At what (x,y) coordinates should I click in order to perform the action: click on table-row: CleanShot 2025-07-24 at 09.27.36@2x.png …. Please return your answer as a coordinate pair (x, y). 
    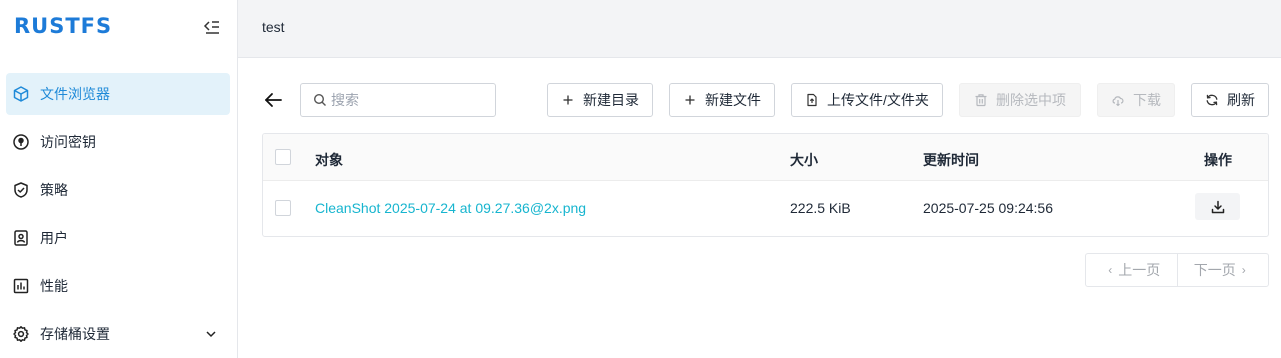
    Looking at the image, I should click on (765, 208).